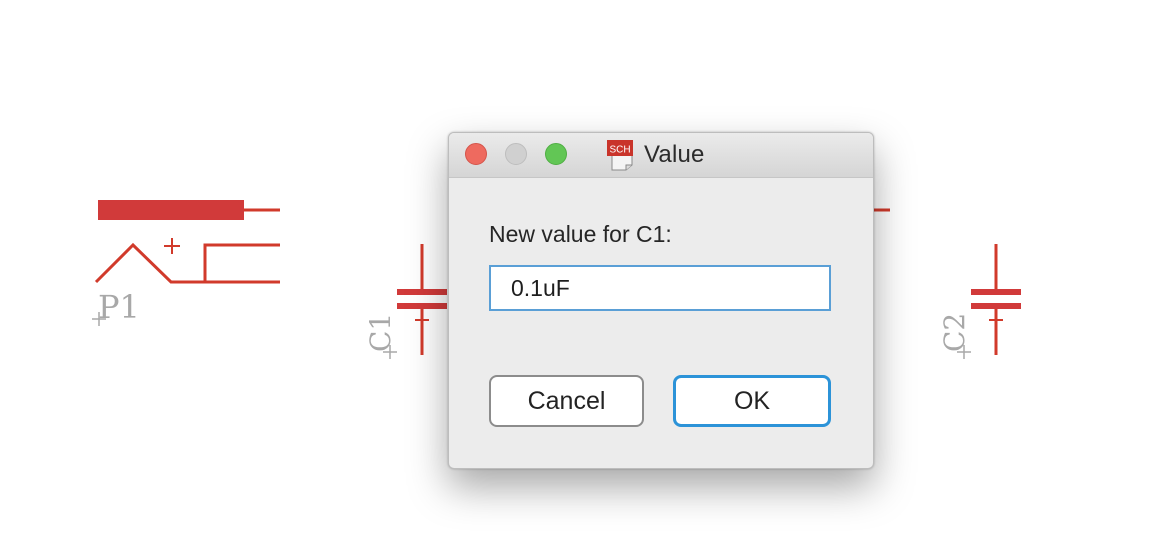  I want to click on close-button, so click(476, 154).